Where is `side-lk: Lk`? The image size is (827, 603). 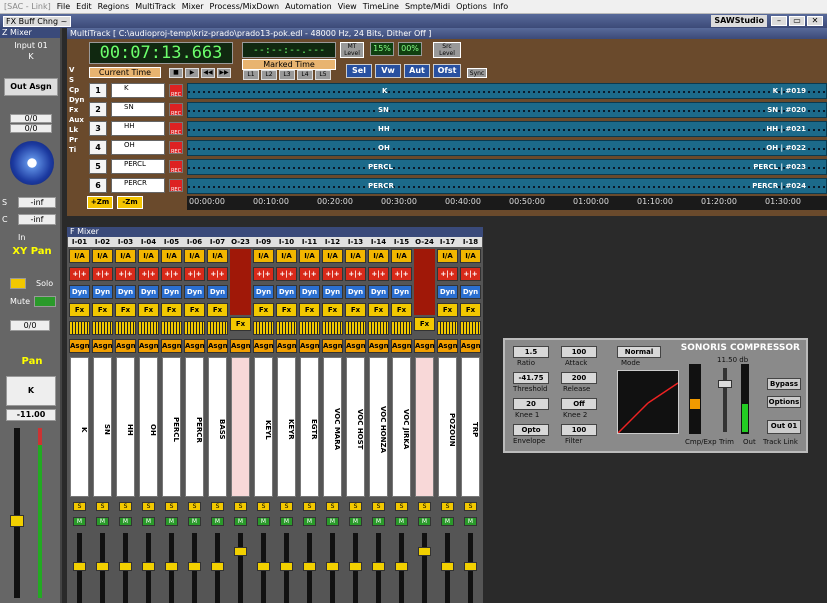 side-lk: Lk is located at coordinates (76, 130).